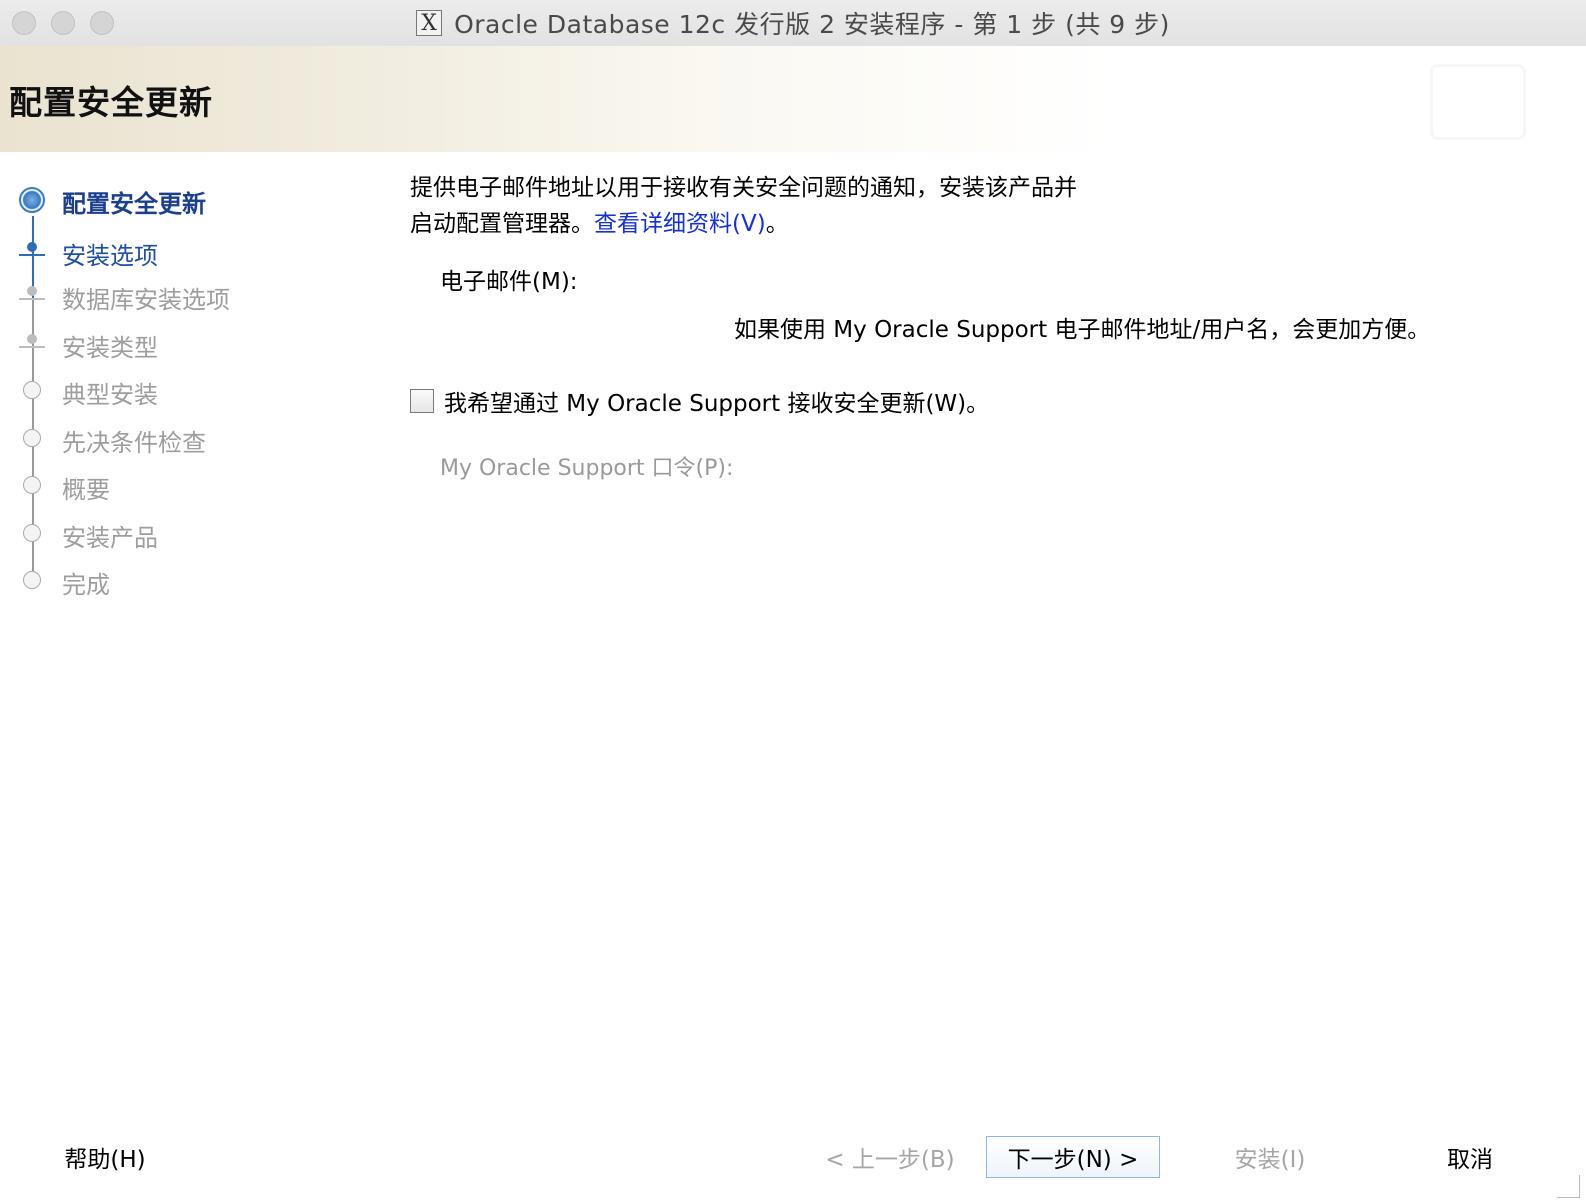 This screenshot has width=1586, height=1204. What do you see at coordinates (190, 391) in the screenshot?
I see `step-item-typical-install: 典型安装` at bounding box center [190, 391].